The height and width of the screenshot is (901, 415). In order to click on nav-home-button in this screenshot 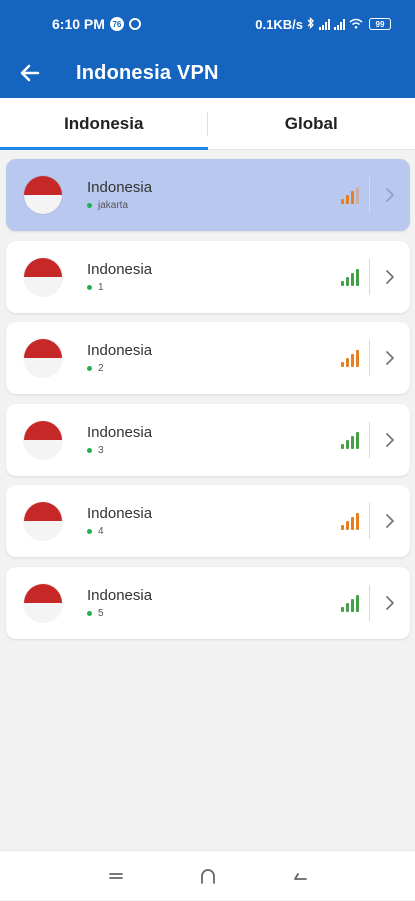, I will do `click(208, 876)`.